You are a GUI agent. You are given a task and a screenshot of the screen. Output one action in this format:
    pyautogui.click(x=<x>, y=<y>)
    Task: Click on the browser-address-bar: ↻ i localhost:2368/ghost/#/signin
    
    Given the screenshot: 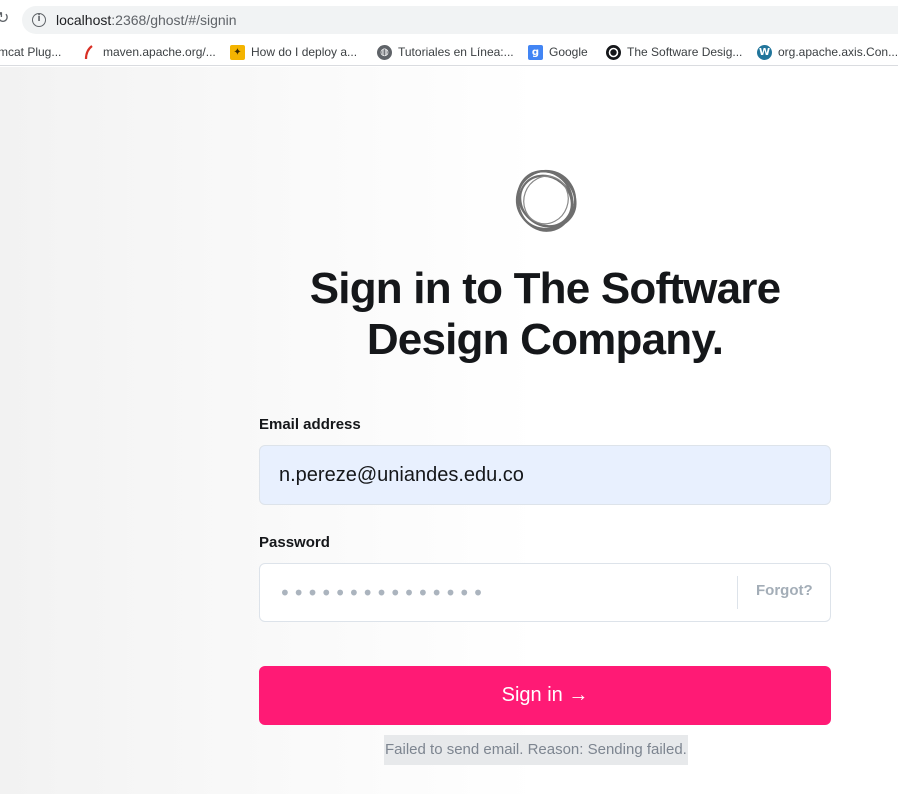 What is the action you would take?
    pyautogui.click(x=449, y=19)
    